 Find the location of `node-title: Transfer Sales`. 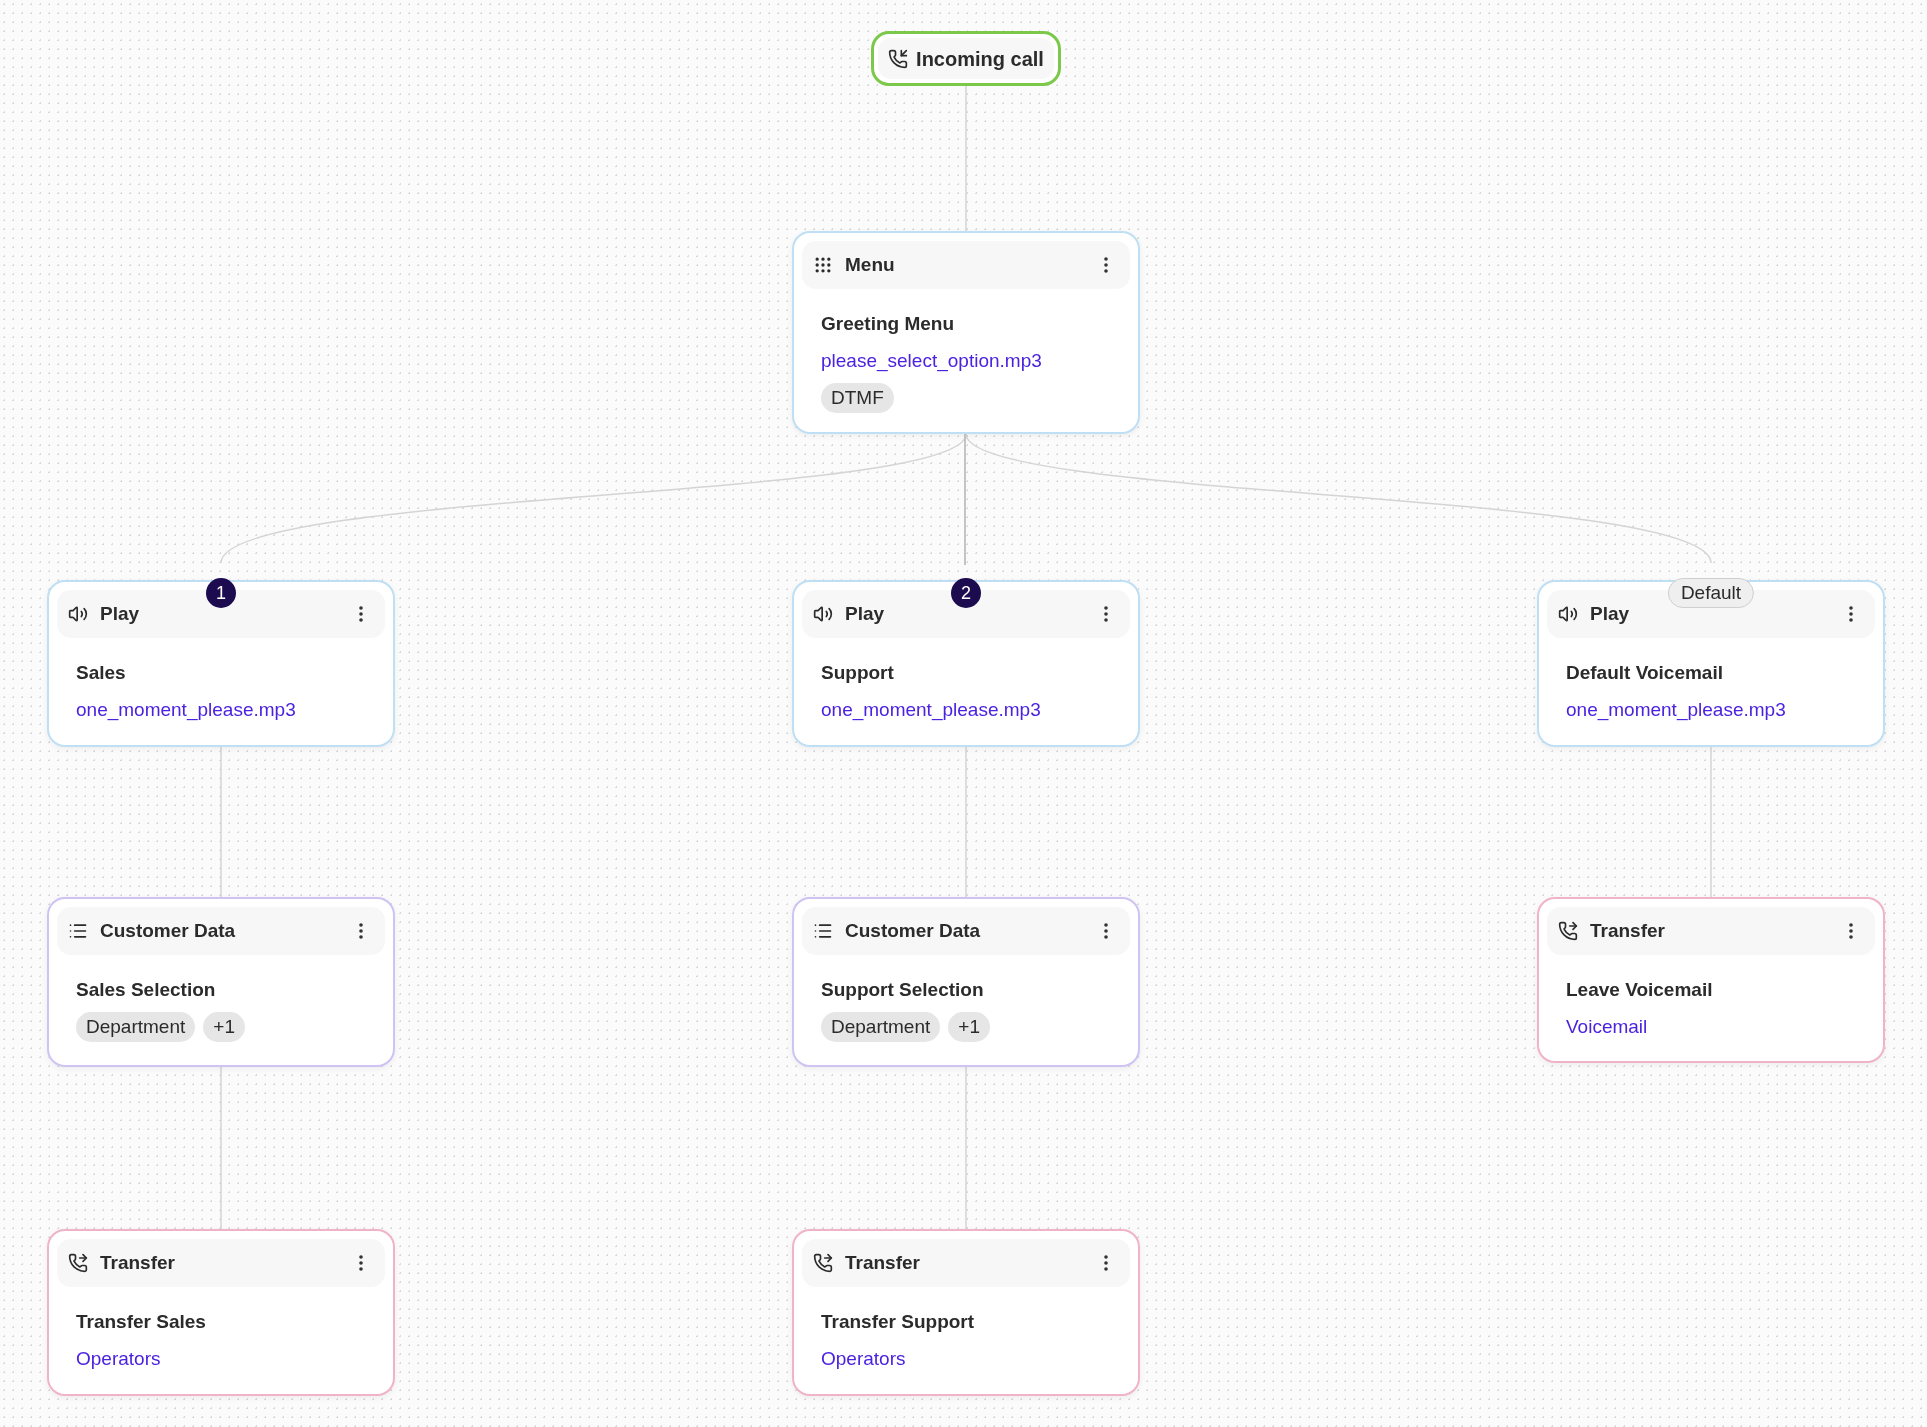

node-title: Transfer Sales is located at coordinates (141, 1322).